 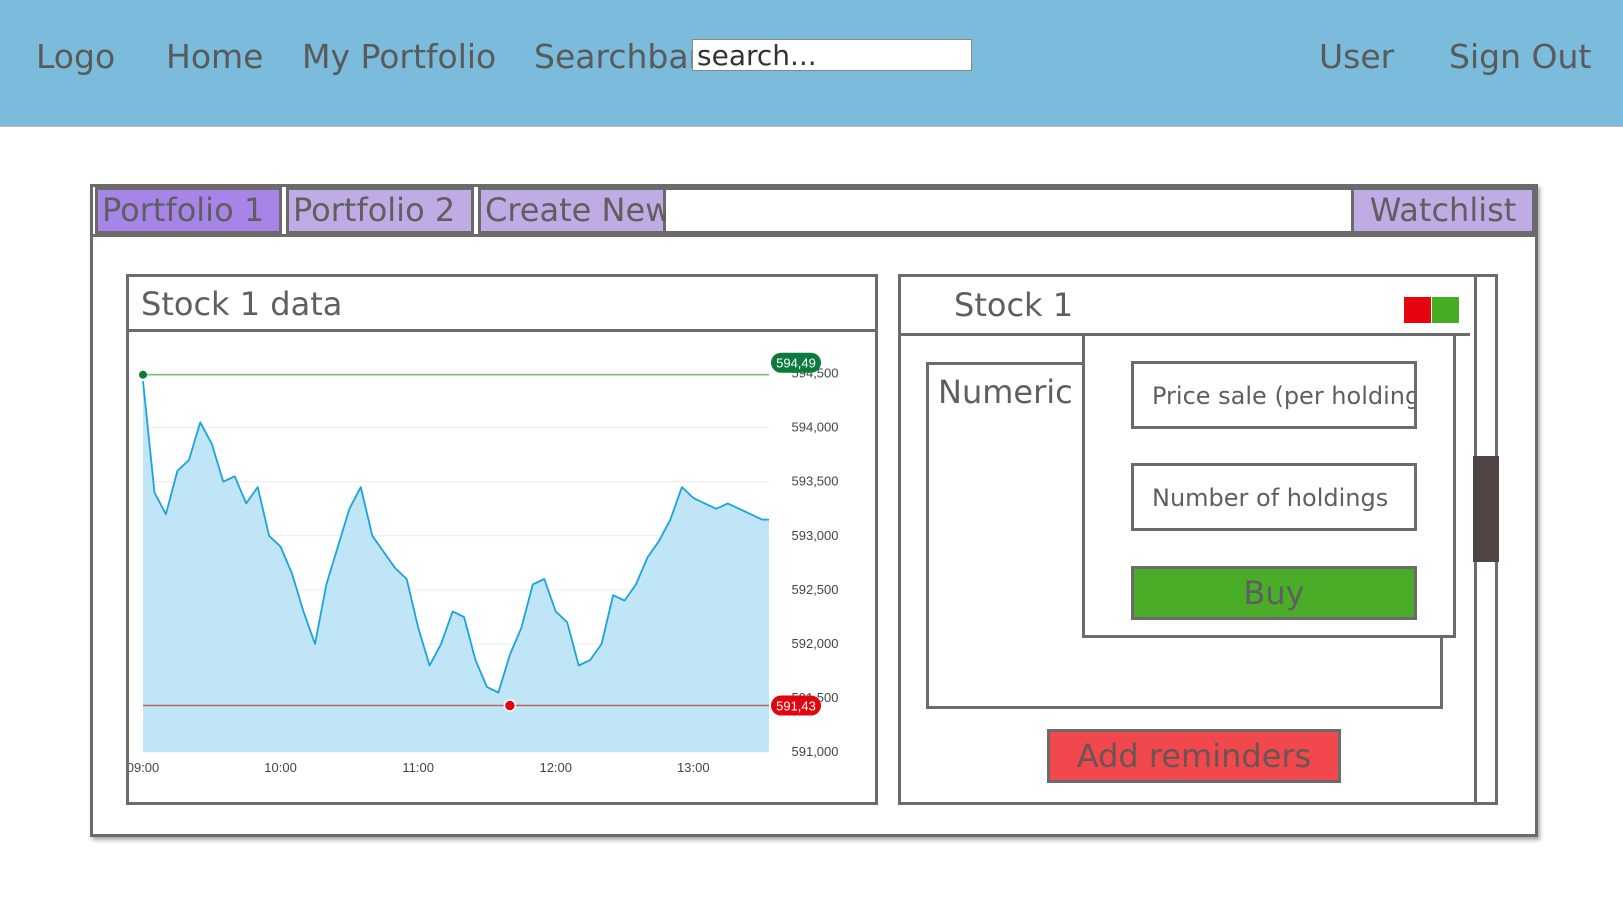 I want to click on nav-home-link: Home, so click(x=214, y=57).